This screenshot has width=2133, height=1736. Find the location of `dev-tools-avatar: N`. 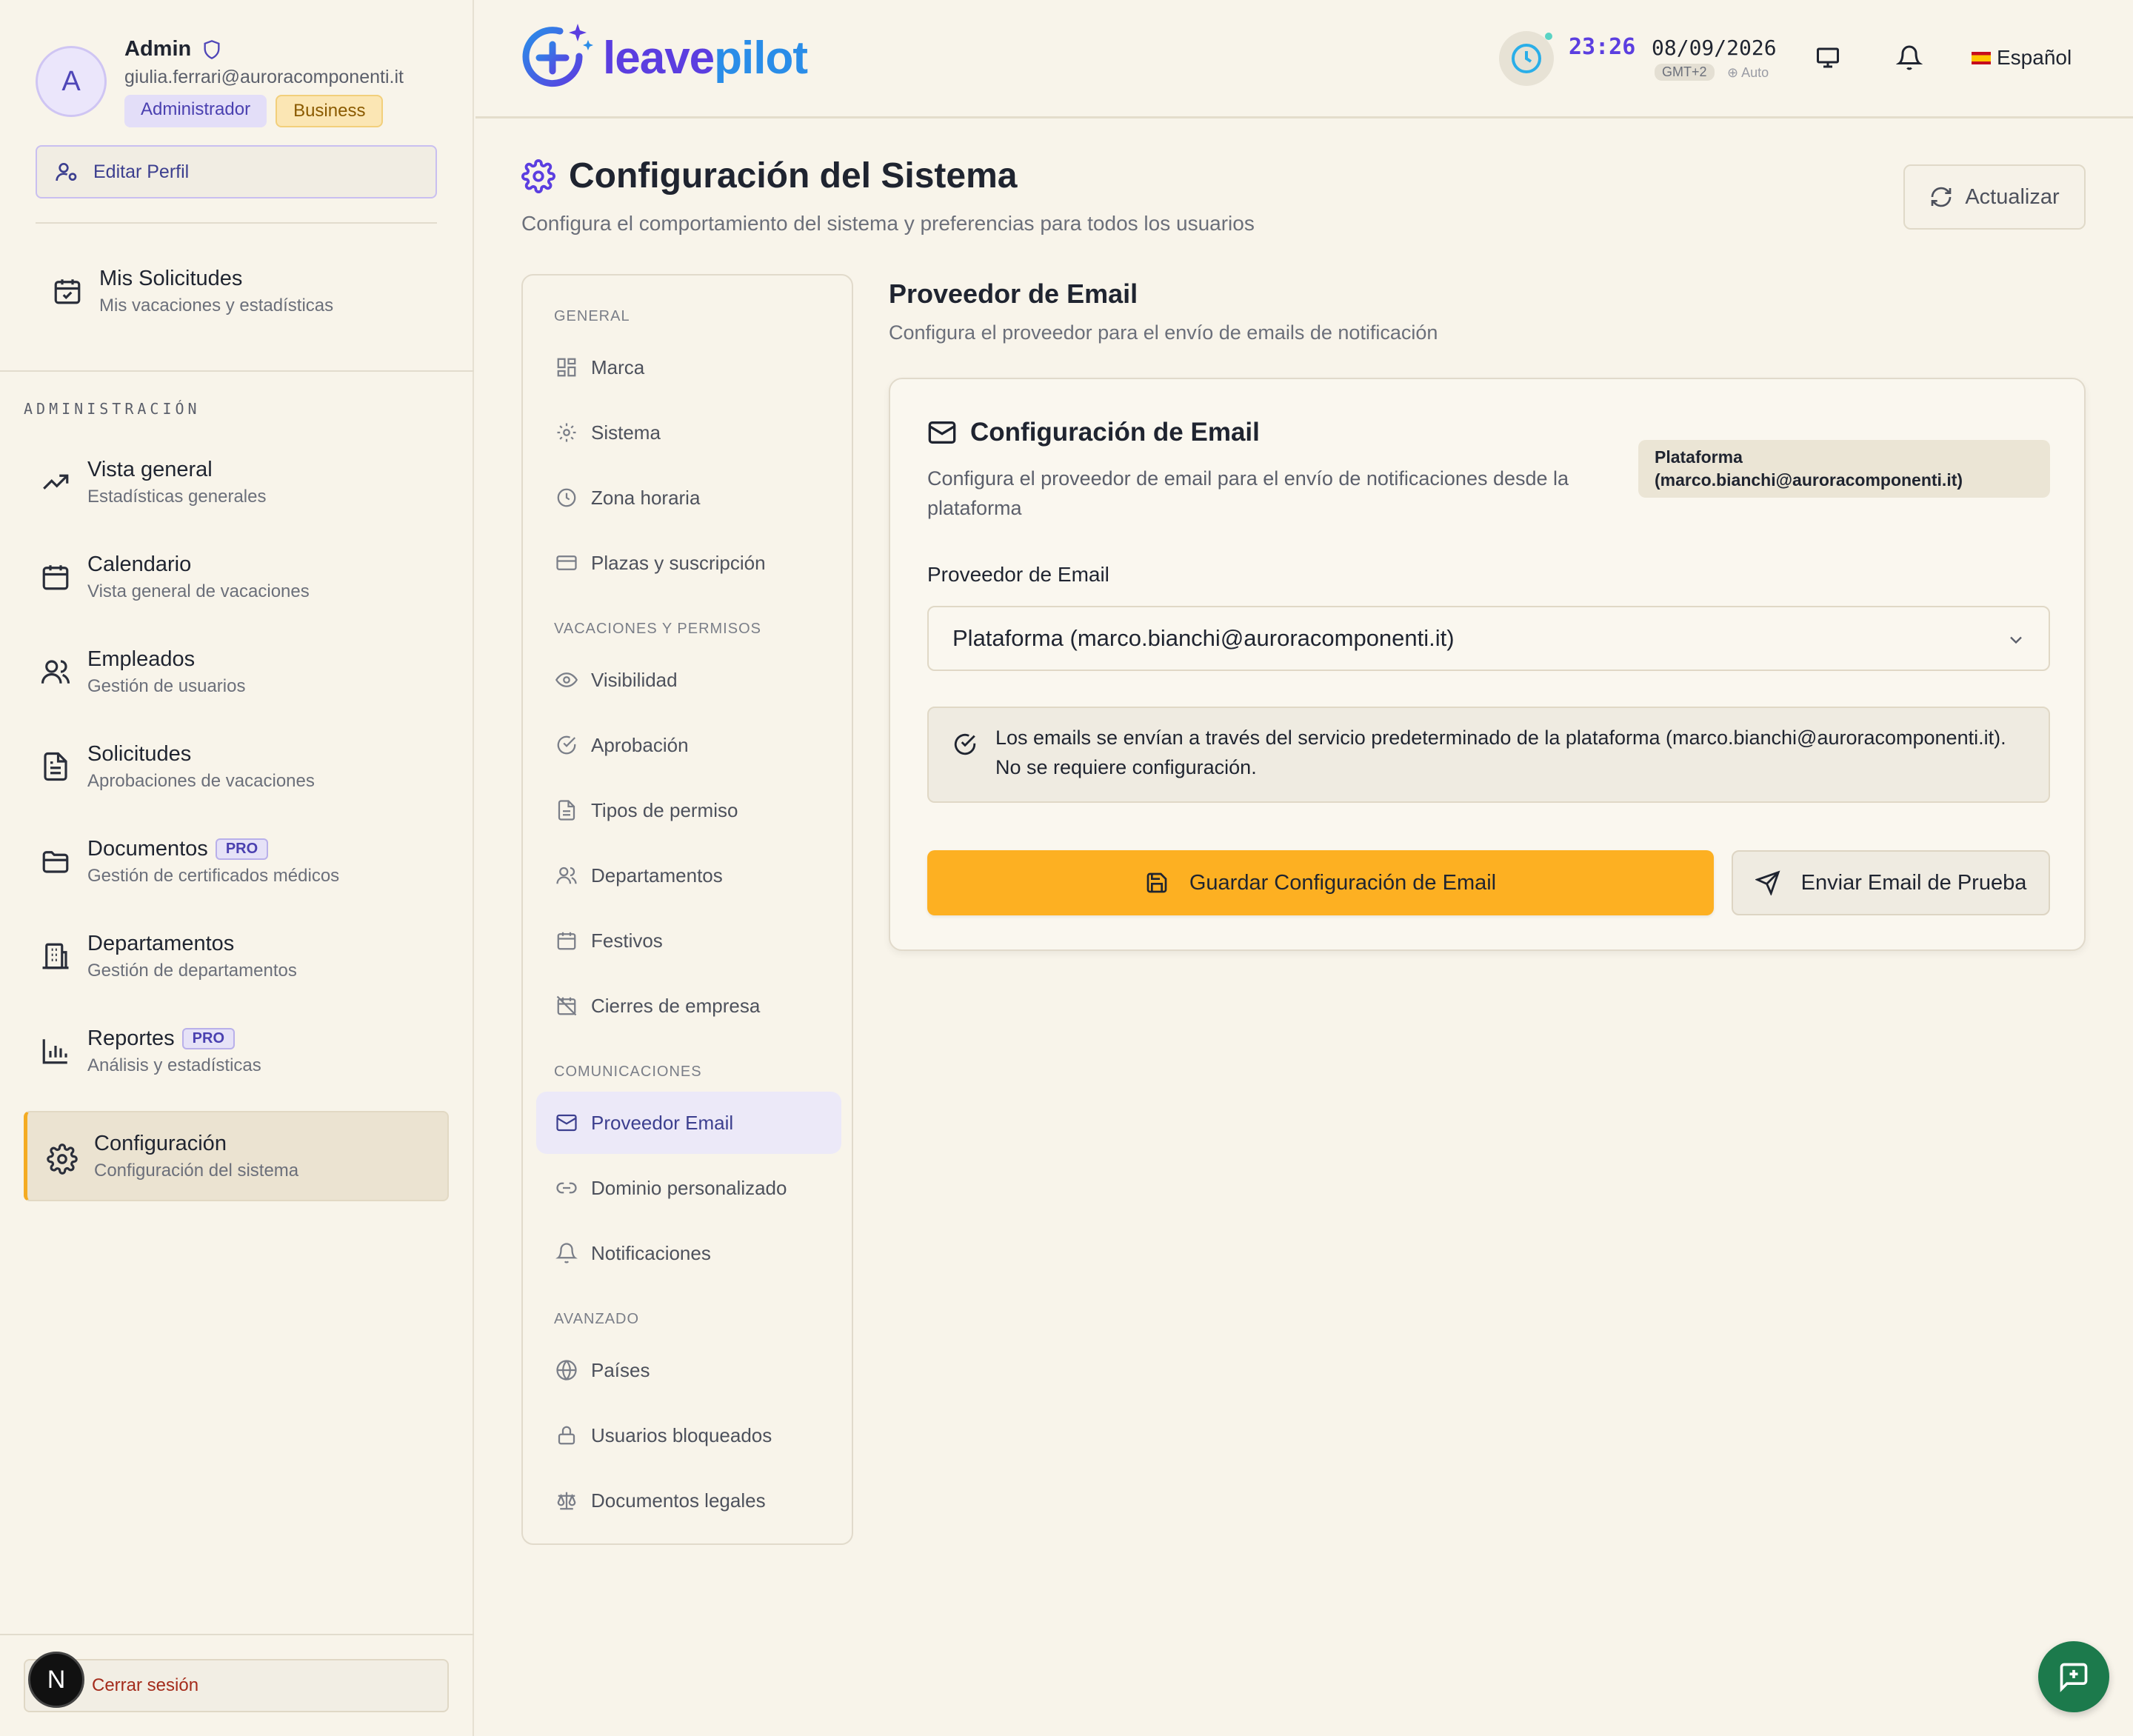

dev-tools-avatar: N is located at coordinates (56, 1680).